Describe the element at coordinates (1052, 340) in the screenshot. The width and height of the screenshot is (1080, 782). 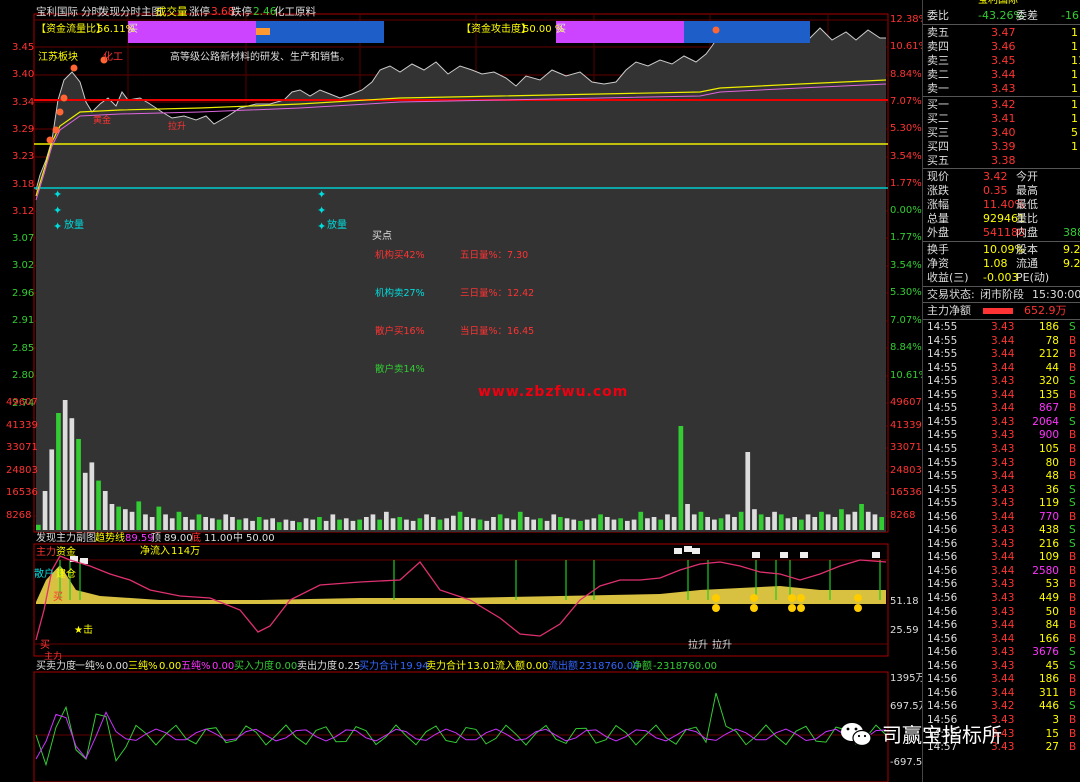
I see `tick-volume: 78` at that location.